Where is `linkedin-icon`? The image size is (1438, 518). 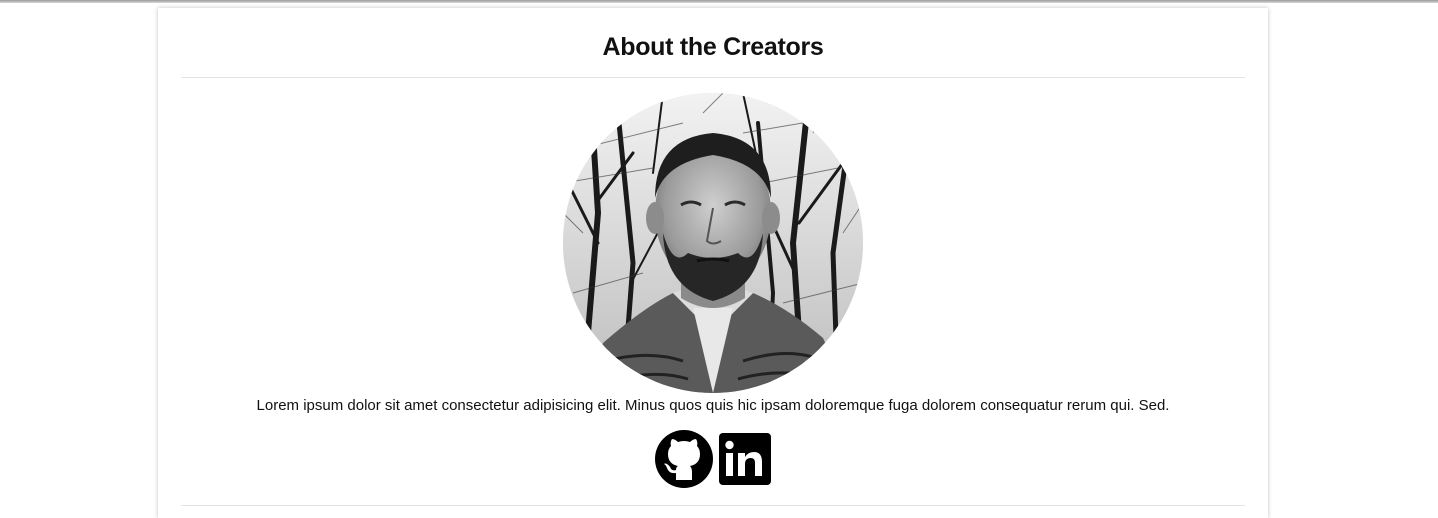
linkedin-icon is located at coordinates (745, 459).